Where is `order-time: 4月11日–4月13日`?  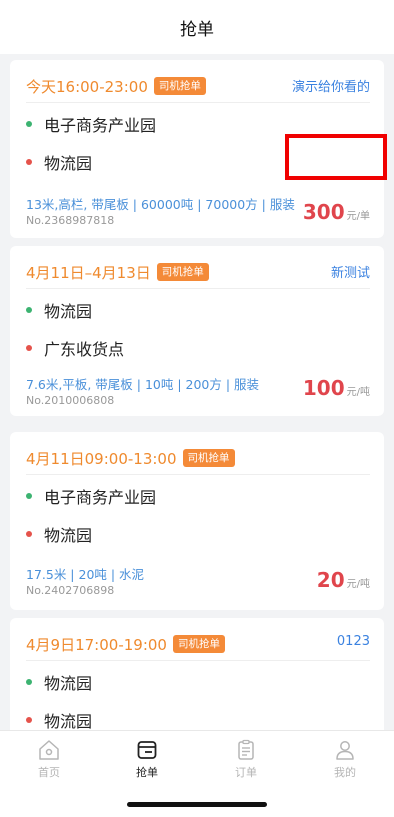 order-time: 4月11日–4月13日 is located at coordinates (88, 272).